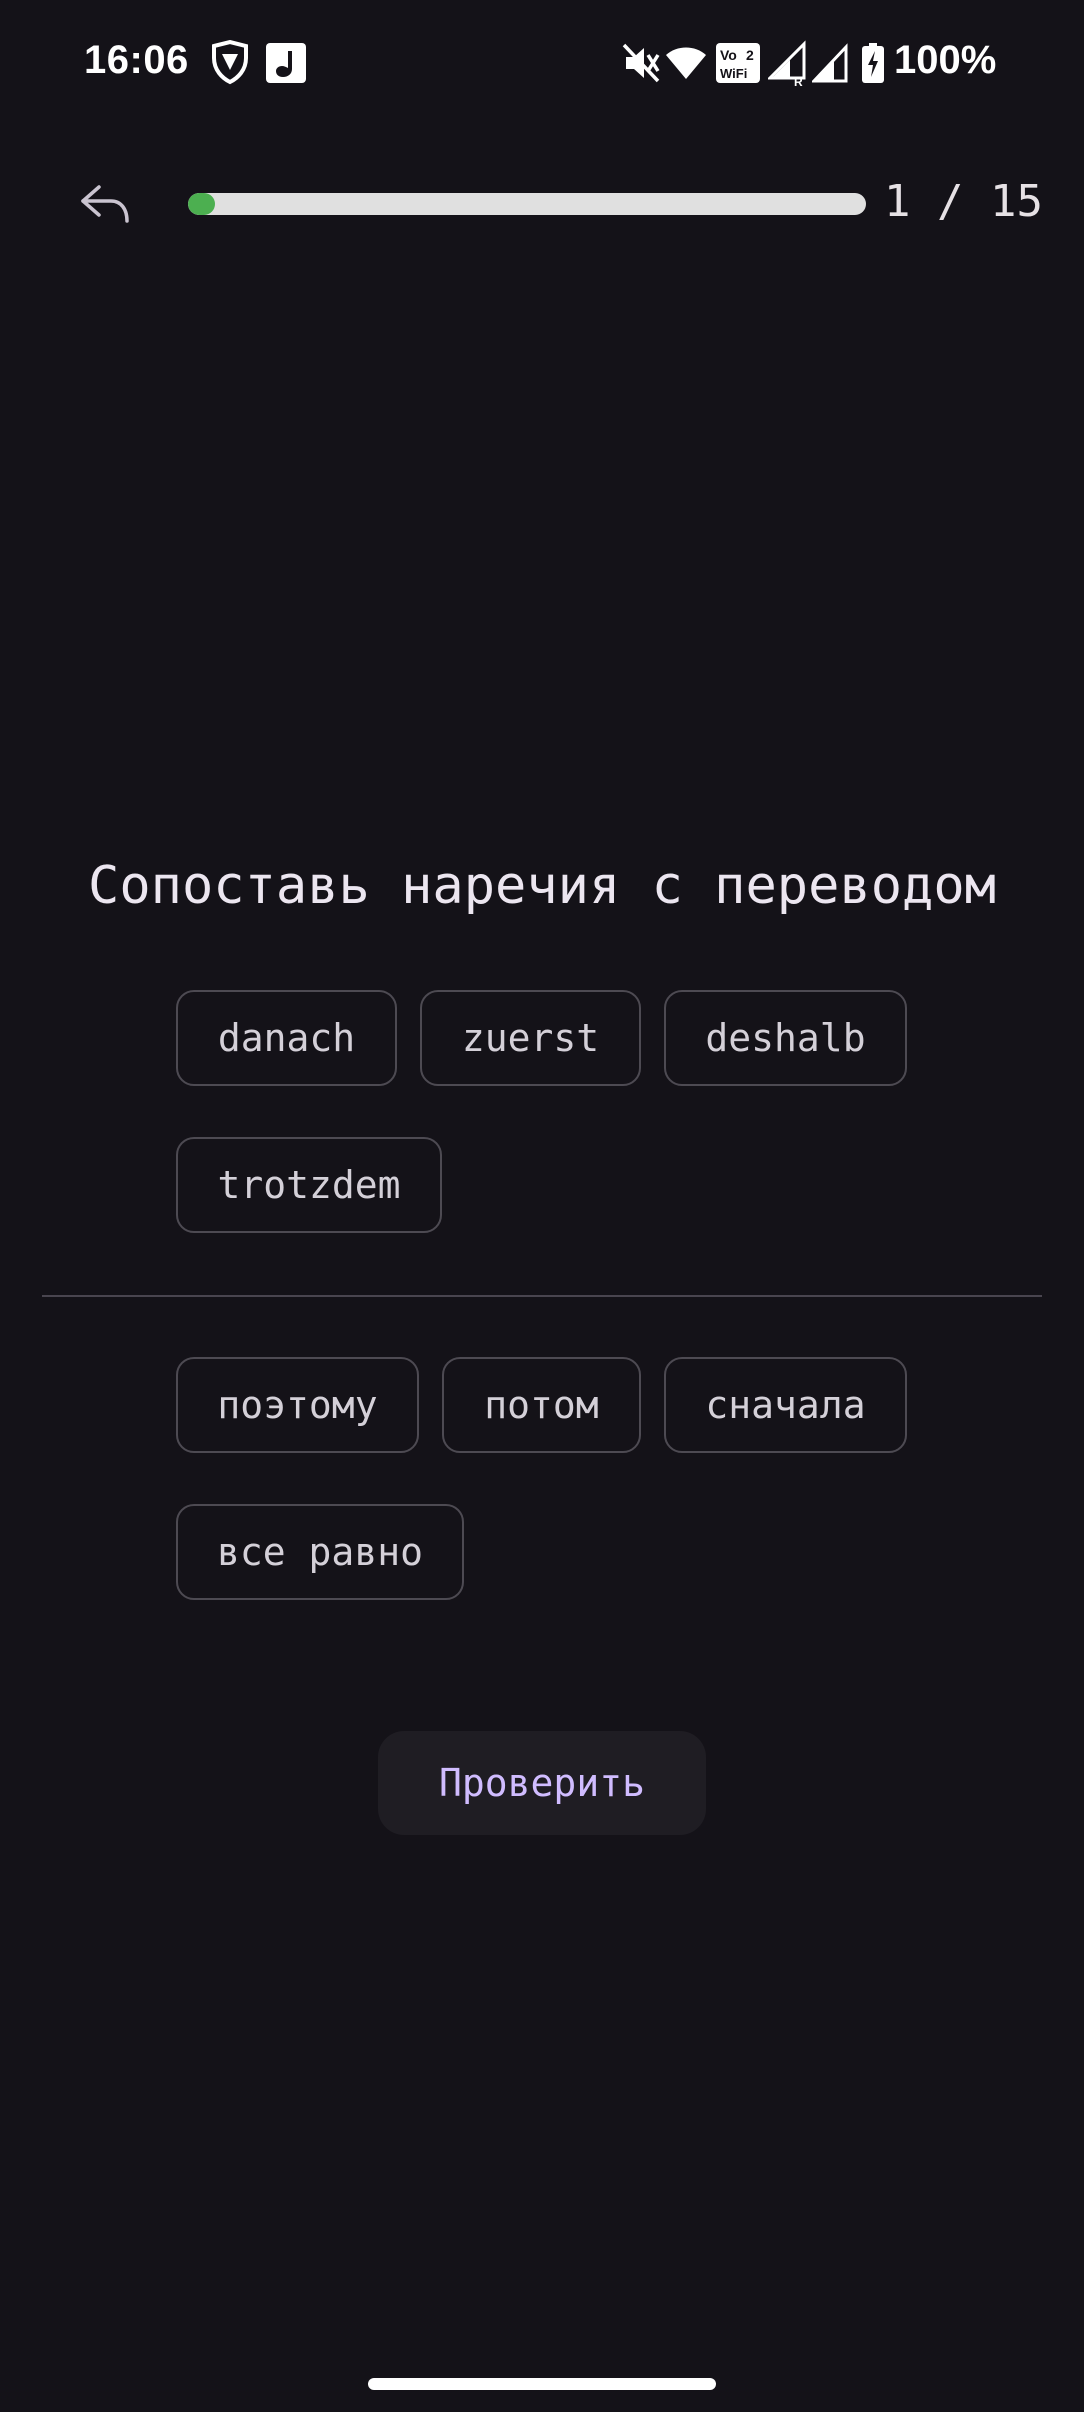 This screenshot has width=1084, height=2412. I want to click on signal-roaming-icon: R, so click(787, 63).